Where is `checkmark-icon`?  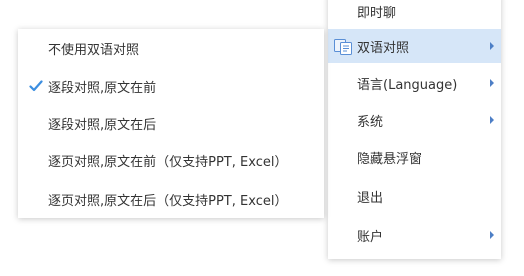
checkmark-icon is located at coordinates (36, 86).